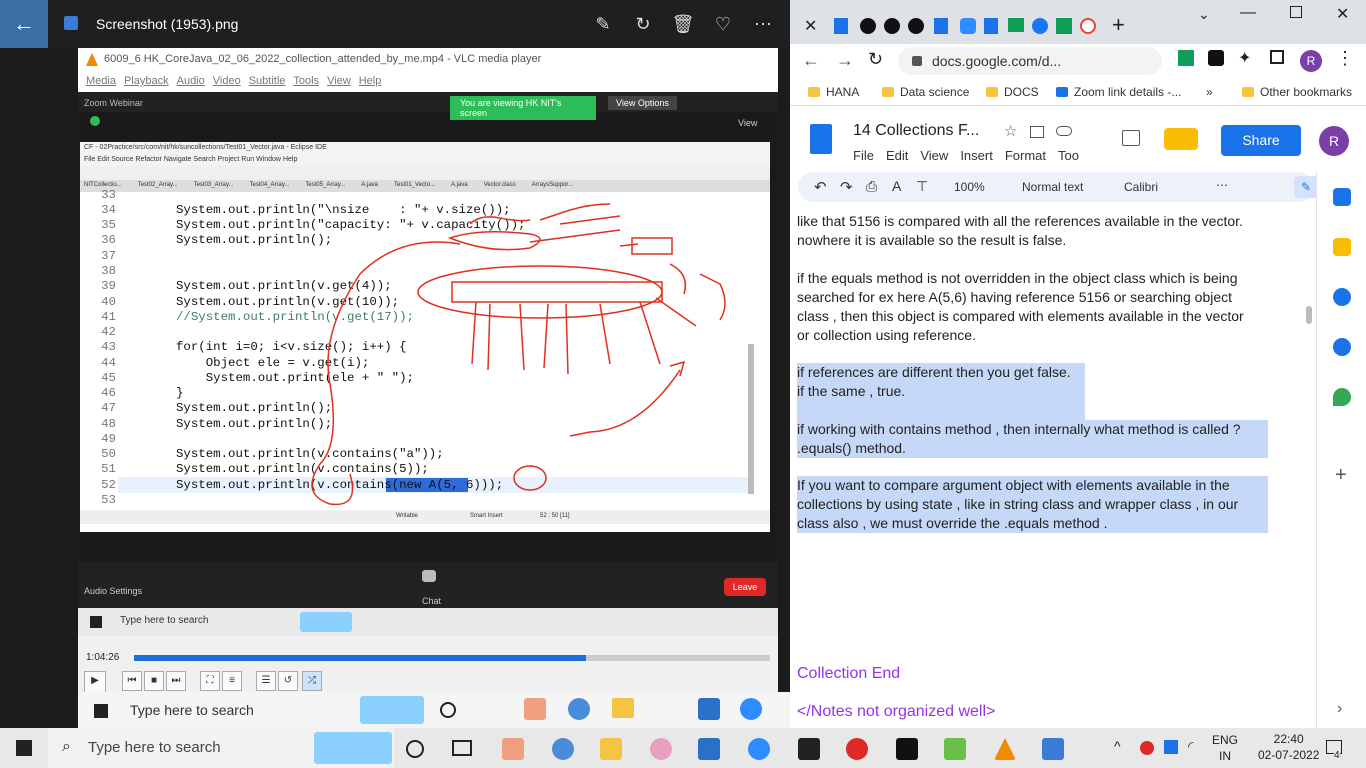 The image size is (1366, 768). What do you see at coordinates (1209, 92) in the screenshot?
I see `bookmarks-overflow: »` at bounding box center [1209, 92].